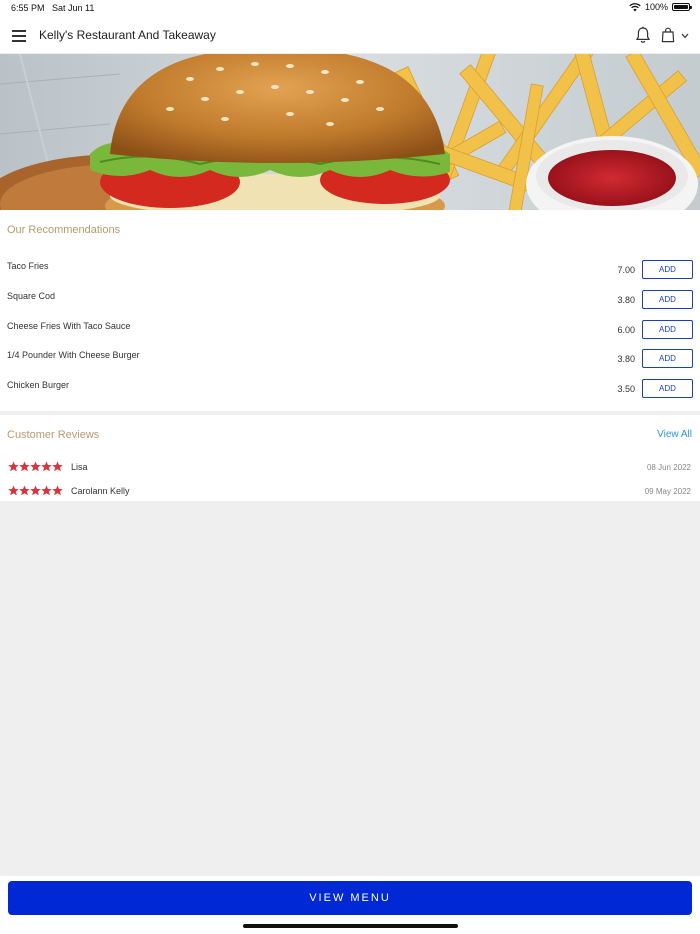 The width and height of the screenshot is (700, 934). I want to click on battery-percent: 100%, so click(656, 7).